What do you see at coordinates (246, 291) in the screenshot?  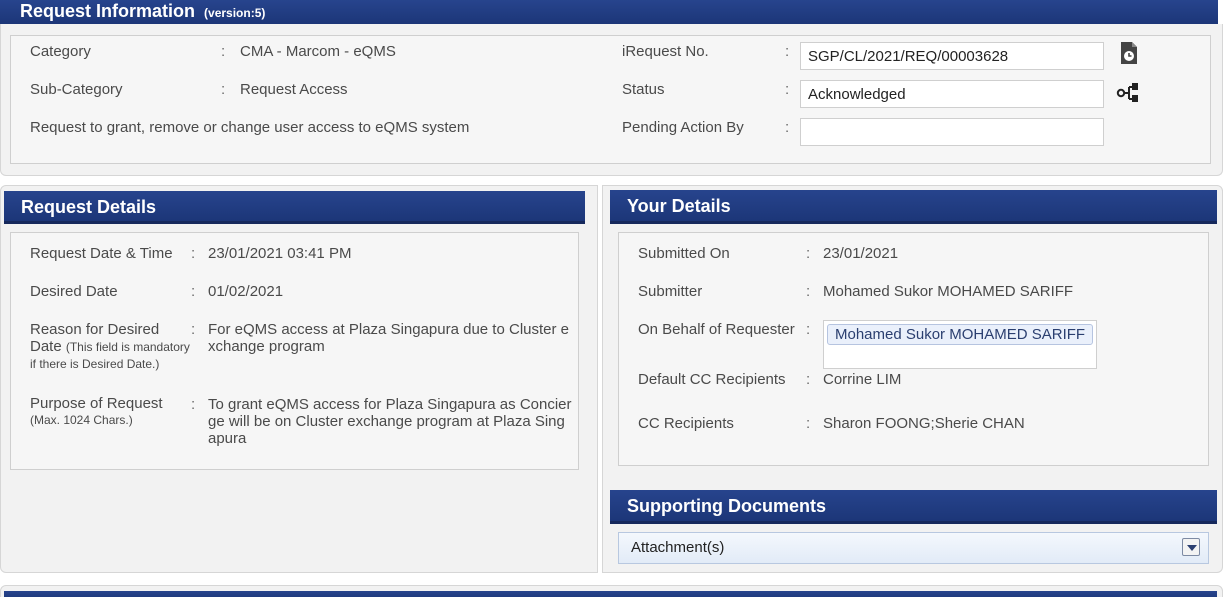 I see `desired-date-value: 01/02/2021` at bounding box center [246, 291].